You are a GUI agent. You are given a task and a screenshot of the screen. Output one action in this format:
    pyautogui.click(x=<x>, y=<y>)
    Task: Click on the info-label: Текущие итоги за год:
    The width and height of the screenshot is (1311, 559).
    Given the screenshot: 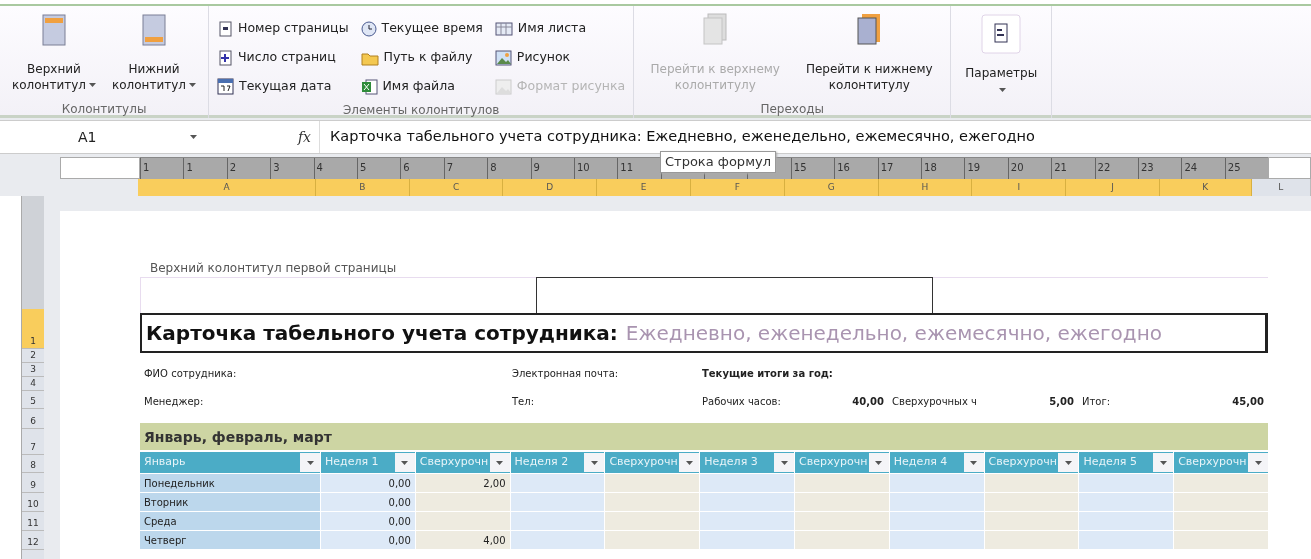 What is the action you would take?
    pyautogui.click(x=767, y=373)
    